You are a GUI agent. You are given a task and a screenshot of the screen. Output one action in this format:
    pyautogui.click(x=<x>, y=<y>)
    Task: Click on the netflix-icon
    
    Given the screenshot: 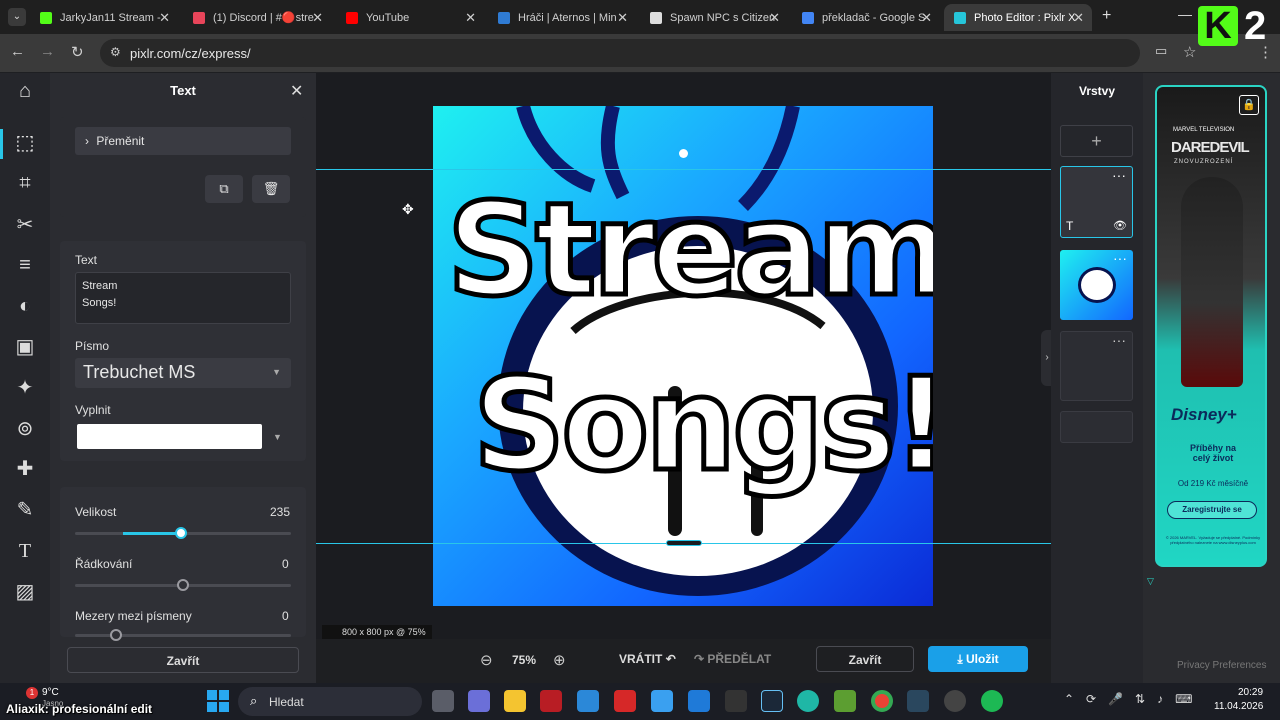 What is the action you would take?
    pyautogui.click(x=551, y=701)
    